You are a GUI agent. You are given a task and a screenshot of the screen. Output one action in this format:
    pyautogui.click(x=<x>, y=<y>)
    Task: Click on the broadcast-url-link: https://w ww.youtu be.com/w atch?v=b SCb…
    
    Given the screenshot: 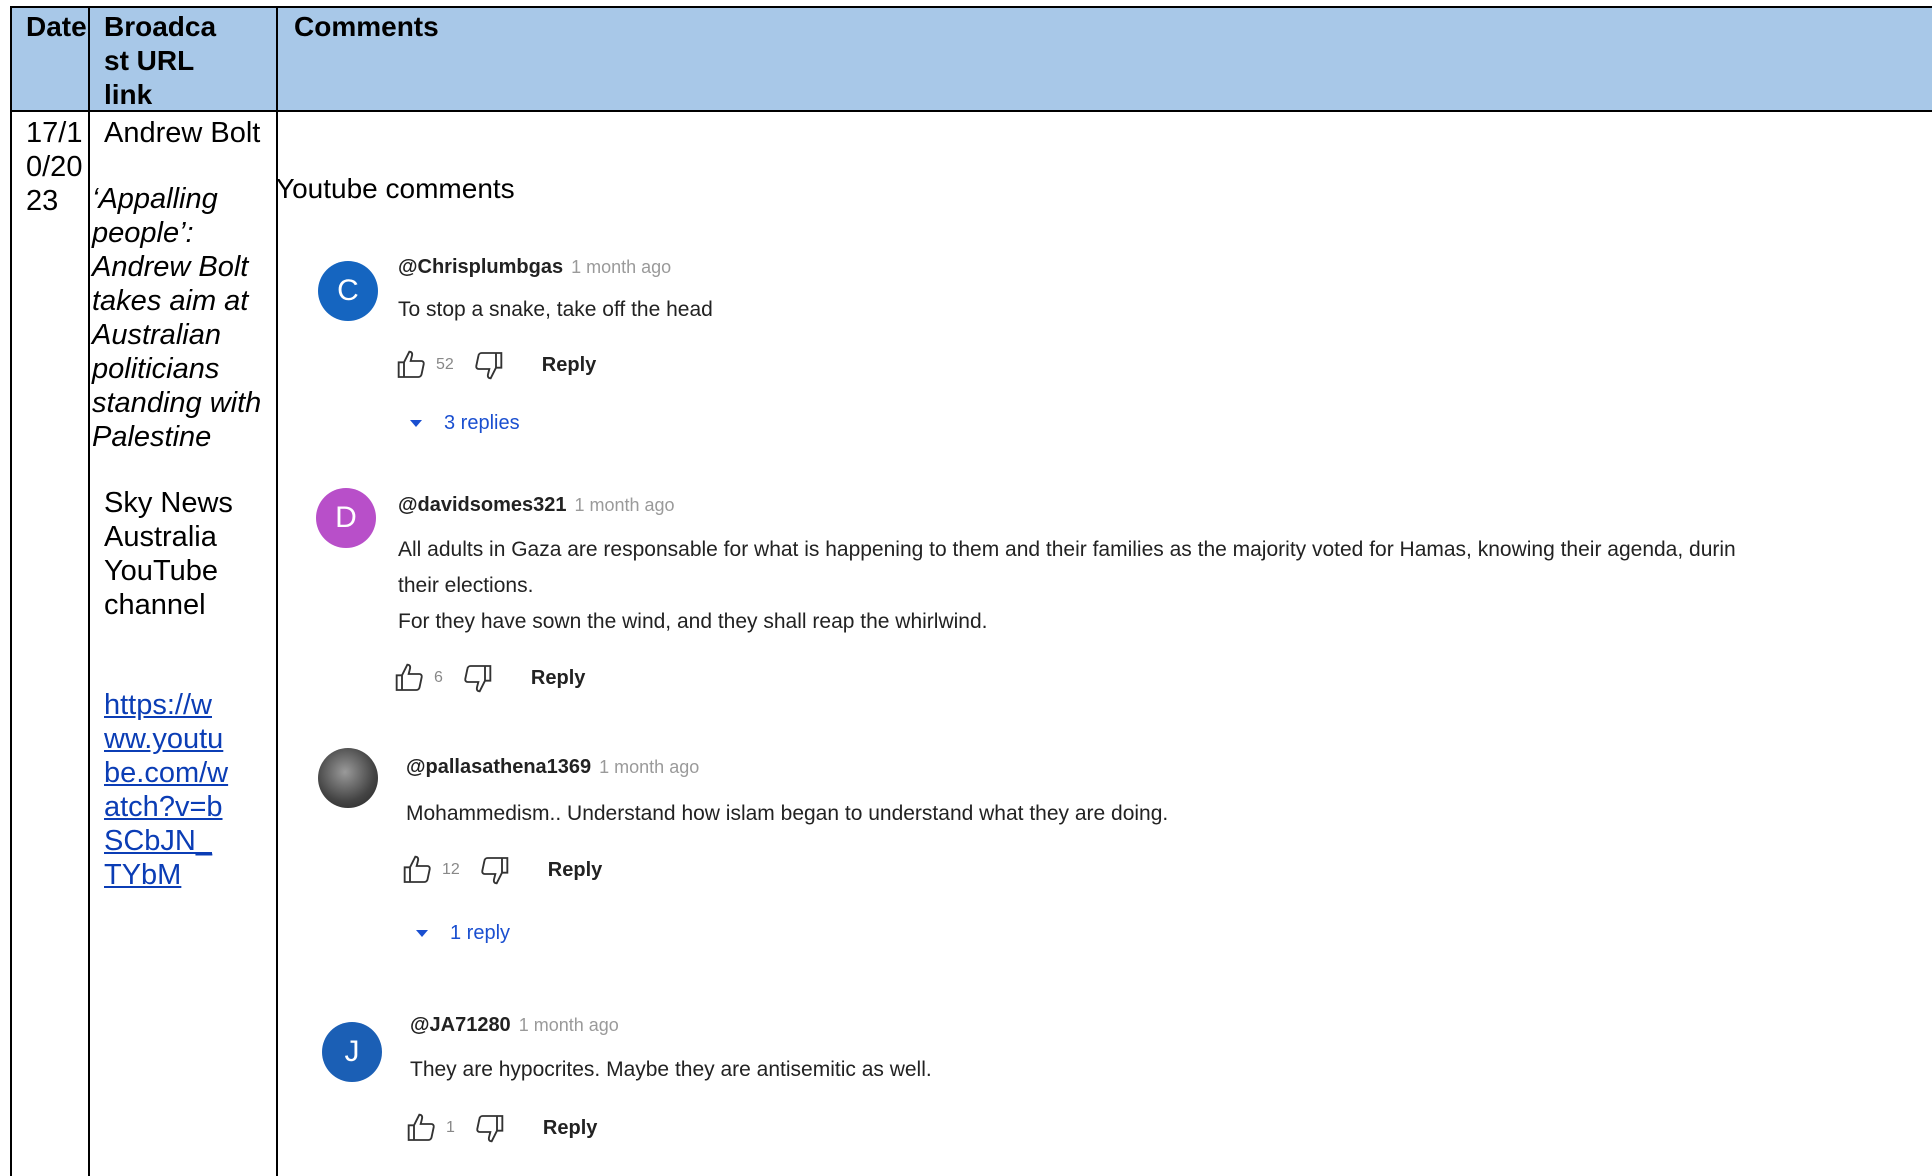 What is the action you would take?
    pyautogui.click(x=184, y=790)
    